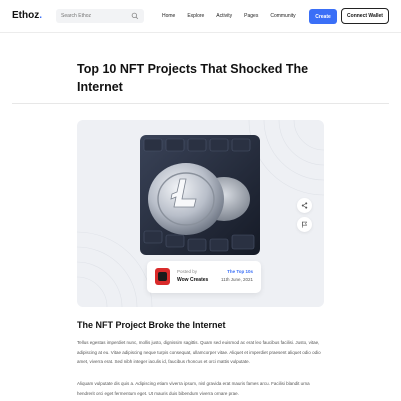 The image size is (401, 401). I want to click on author-name: Wow Creates, so click(192, 280).